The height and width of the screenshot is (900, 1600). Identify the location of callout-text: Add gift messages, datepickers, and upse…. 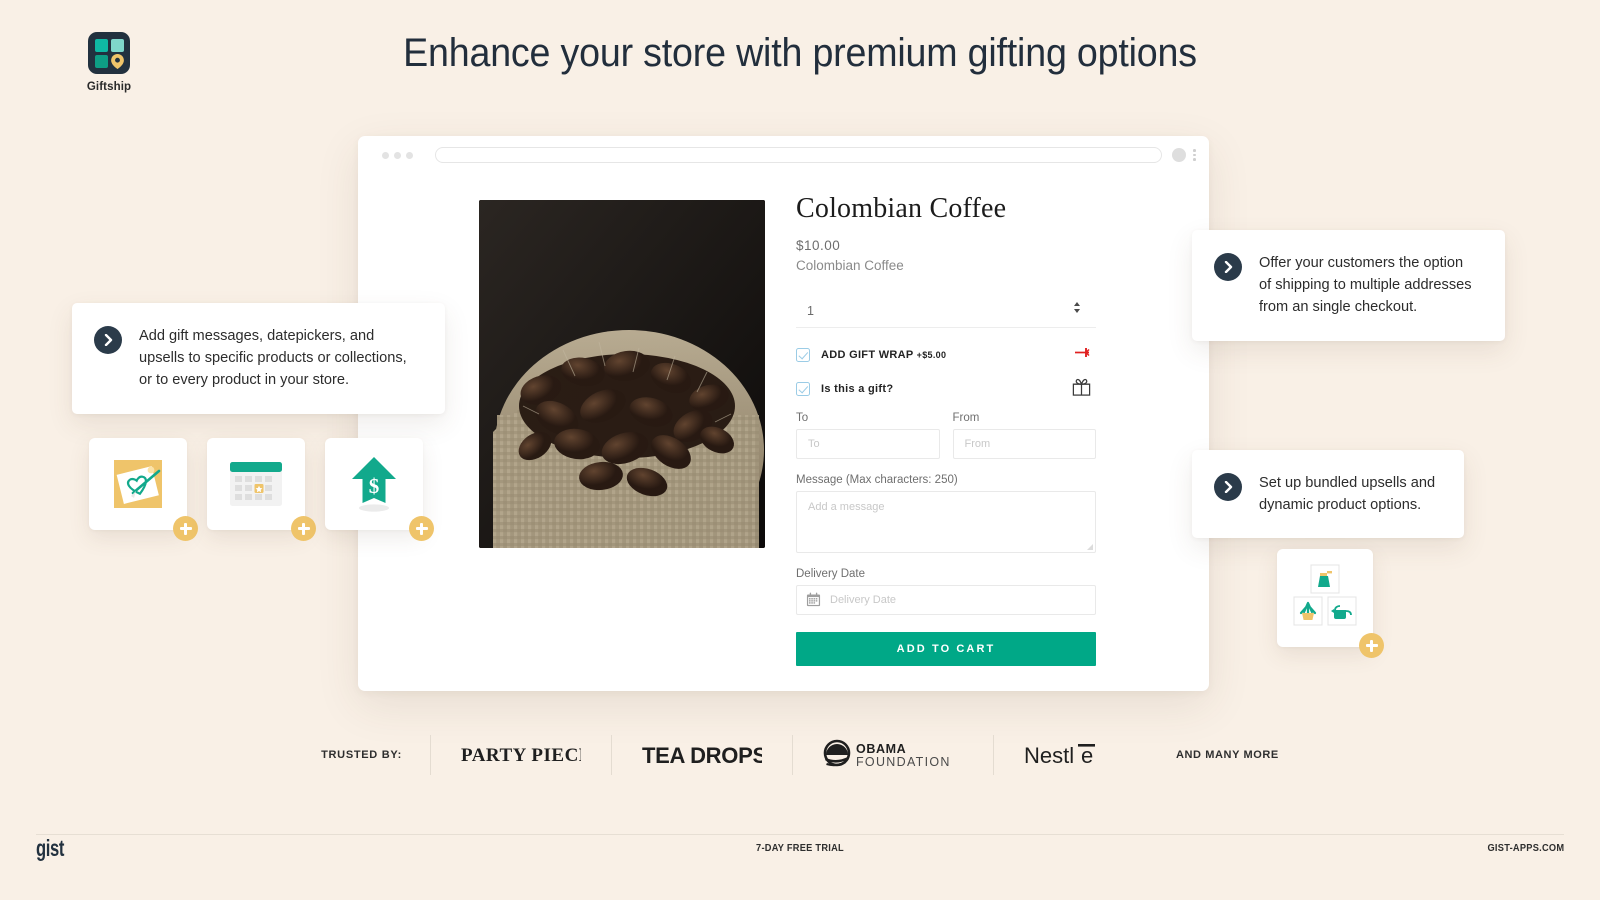
(273, 358).